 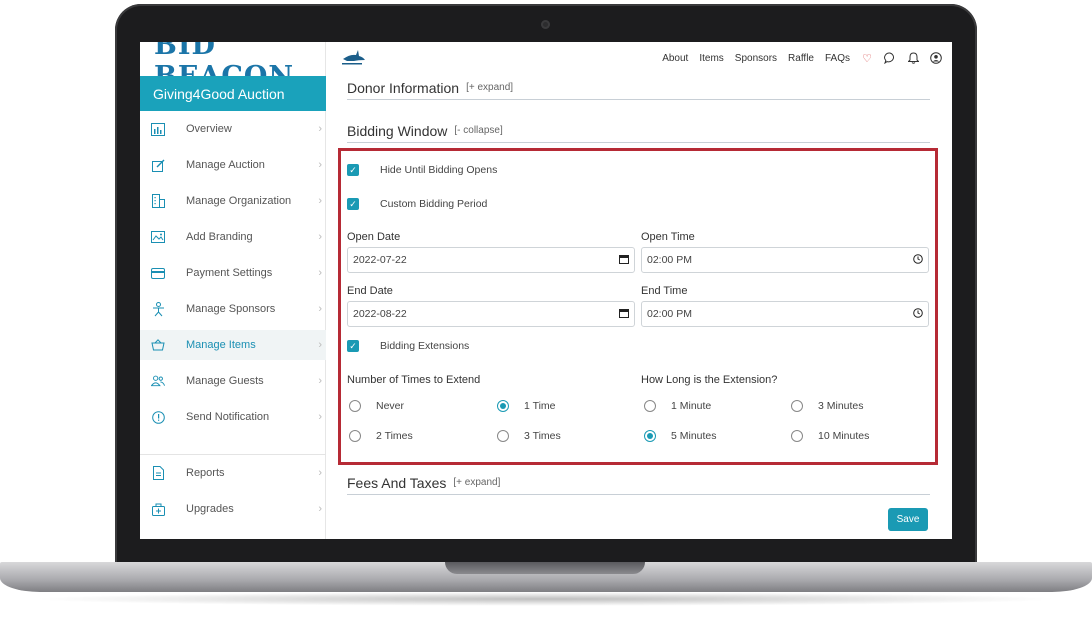 I want to click on sidebar-item-label: Manage Organization, so click(x=239, y=201).